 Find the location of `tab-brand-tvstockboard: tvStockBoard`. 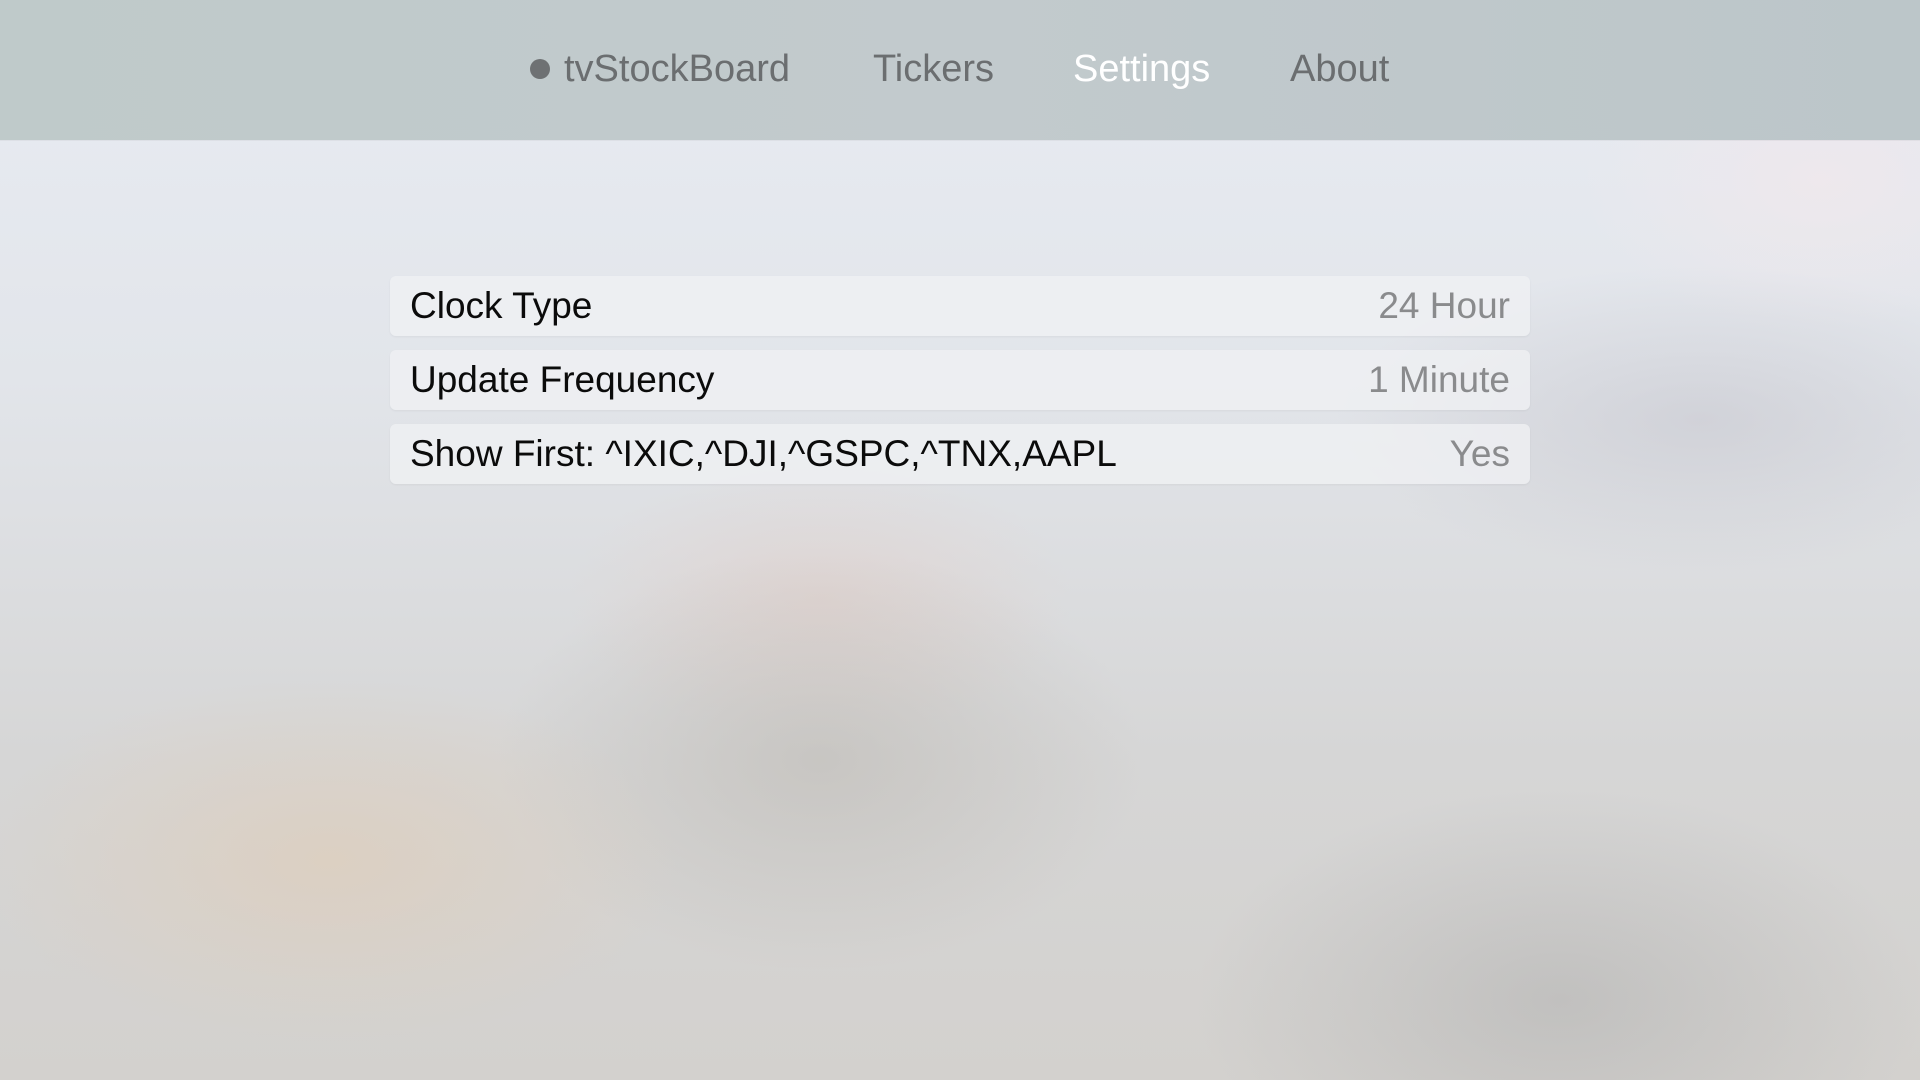

tab-brand-tvstockboard: tvStockBoard is located at coordinates (660, 69).